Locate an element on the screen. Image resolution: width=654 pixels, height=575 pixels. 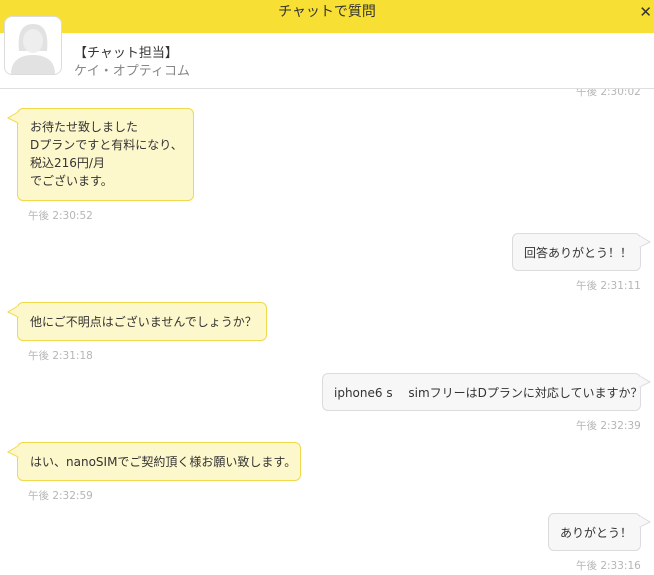
avatar-icon is located at coordinates (33, 45).